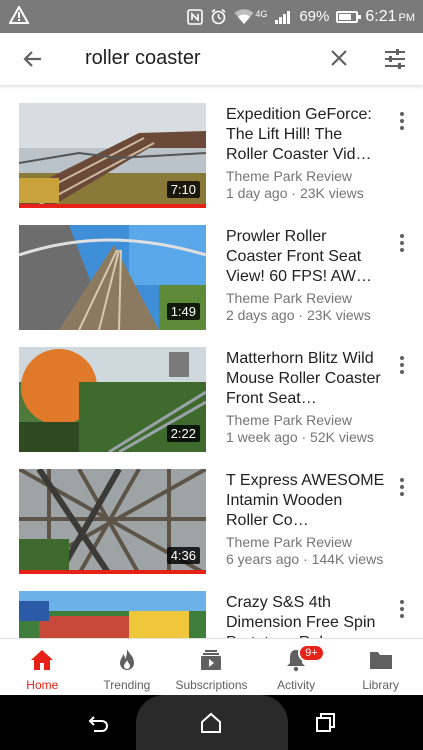  What do you see at coordinates (112, 521) in the screenshot?
I see `video-thumbnail: 4:36` at bounding box center [112, 521].